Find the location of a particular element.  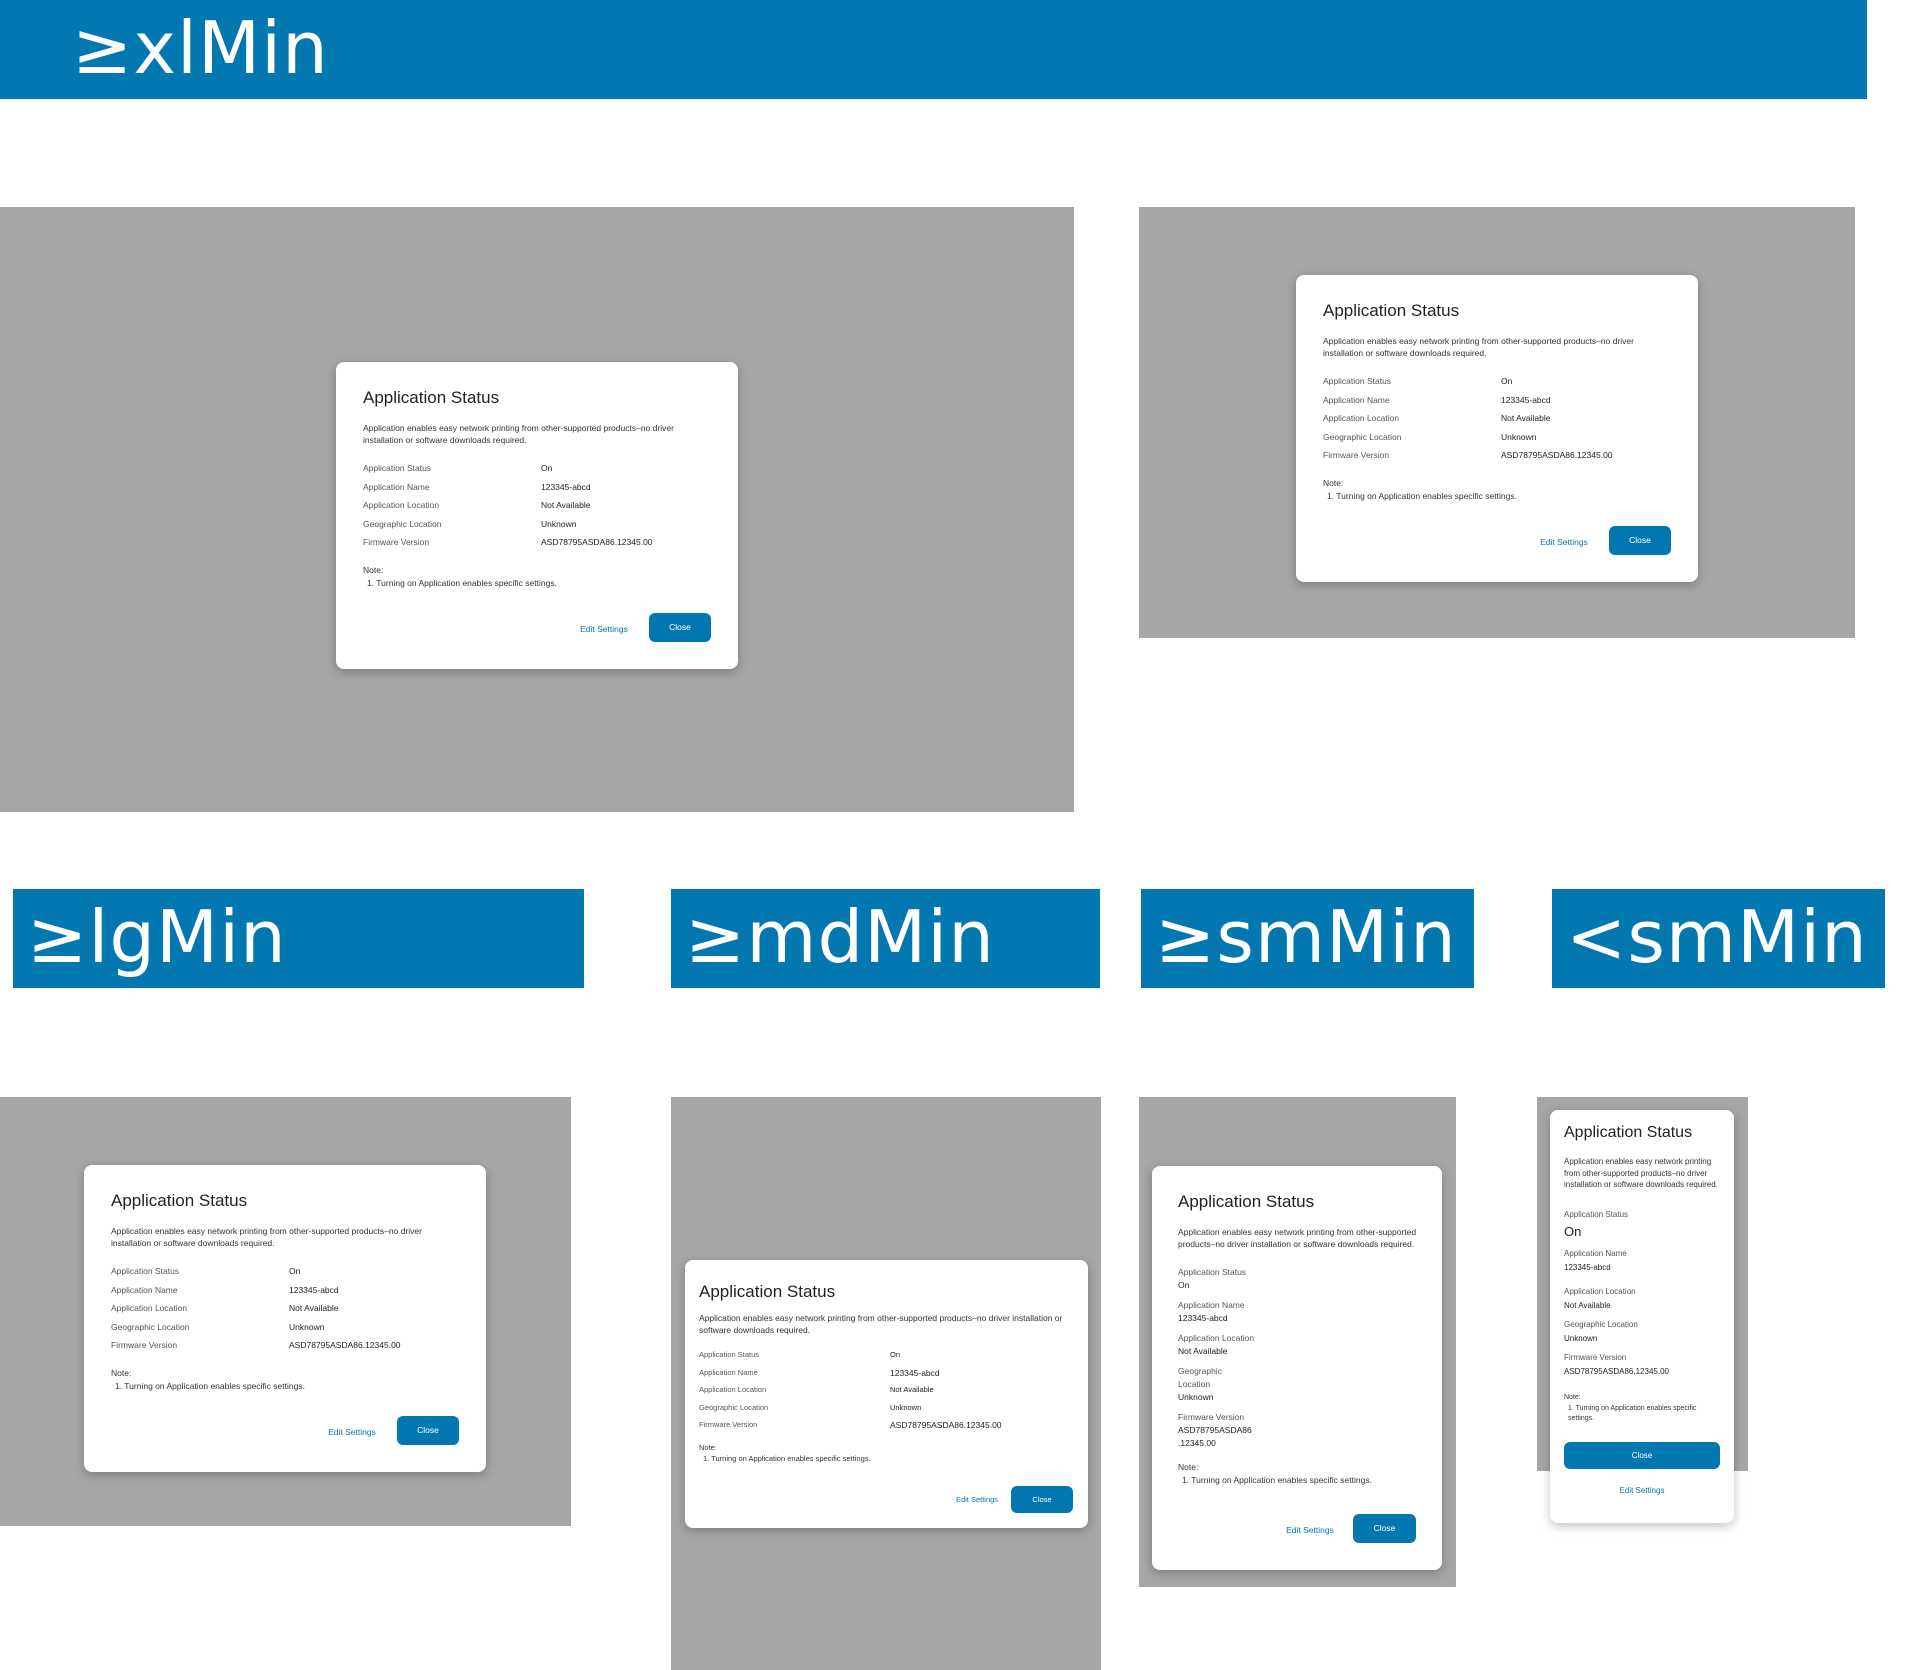

breakpoint-label-xs: <smMin is located at coordinates (1717, 937).